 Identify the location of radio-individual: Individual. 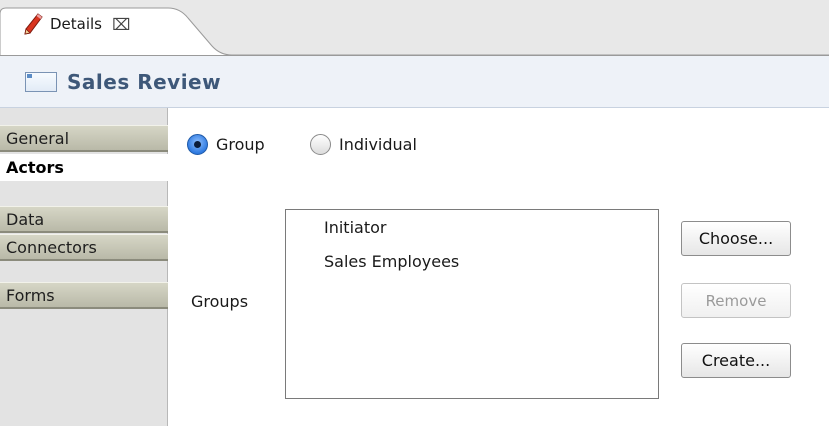
(363, 144).